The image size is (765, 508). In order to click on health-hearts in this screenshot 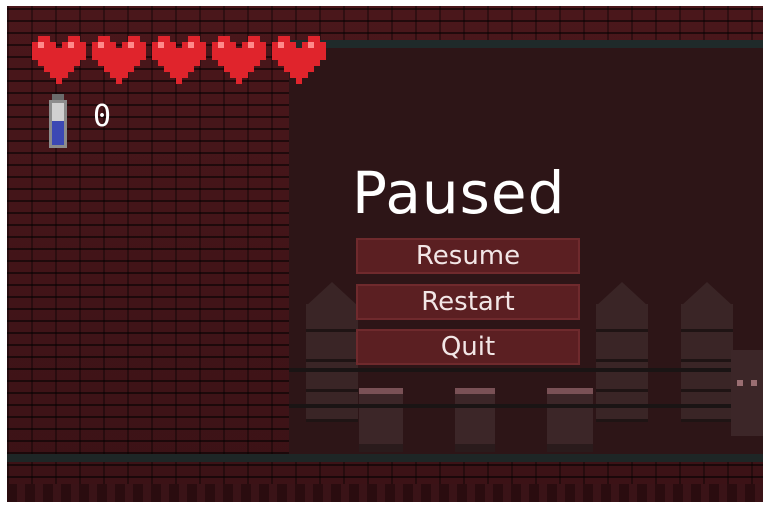, I will do `click(179, 60)`.